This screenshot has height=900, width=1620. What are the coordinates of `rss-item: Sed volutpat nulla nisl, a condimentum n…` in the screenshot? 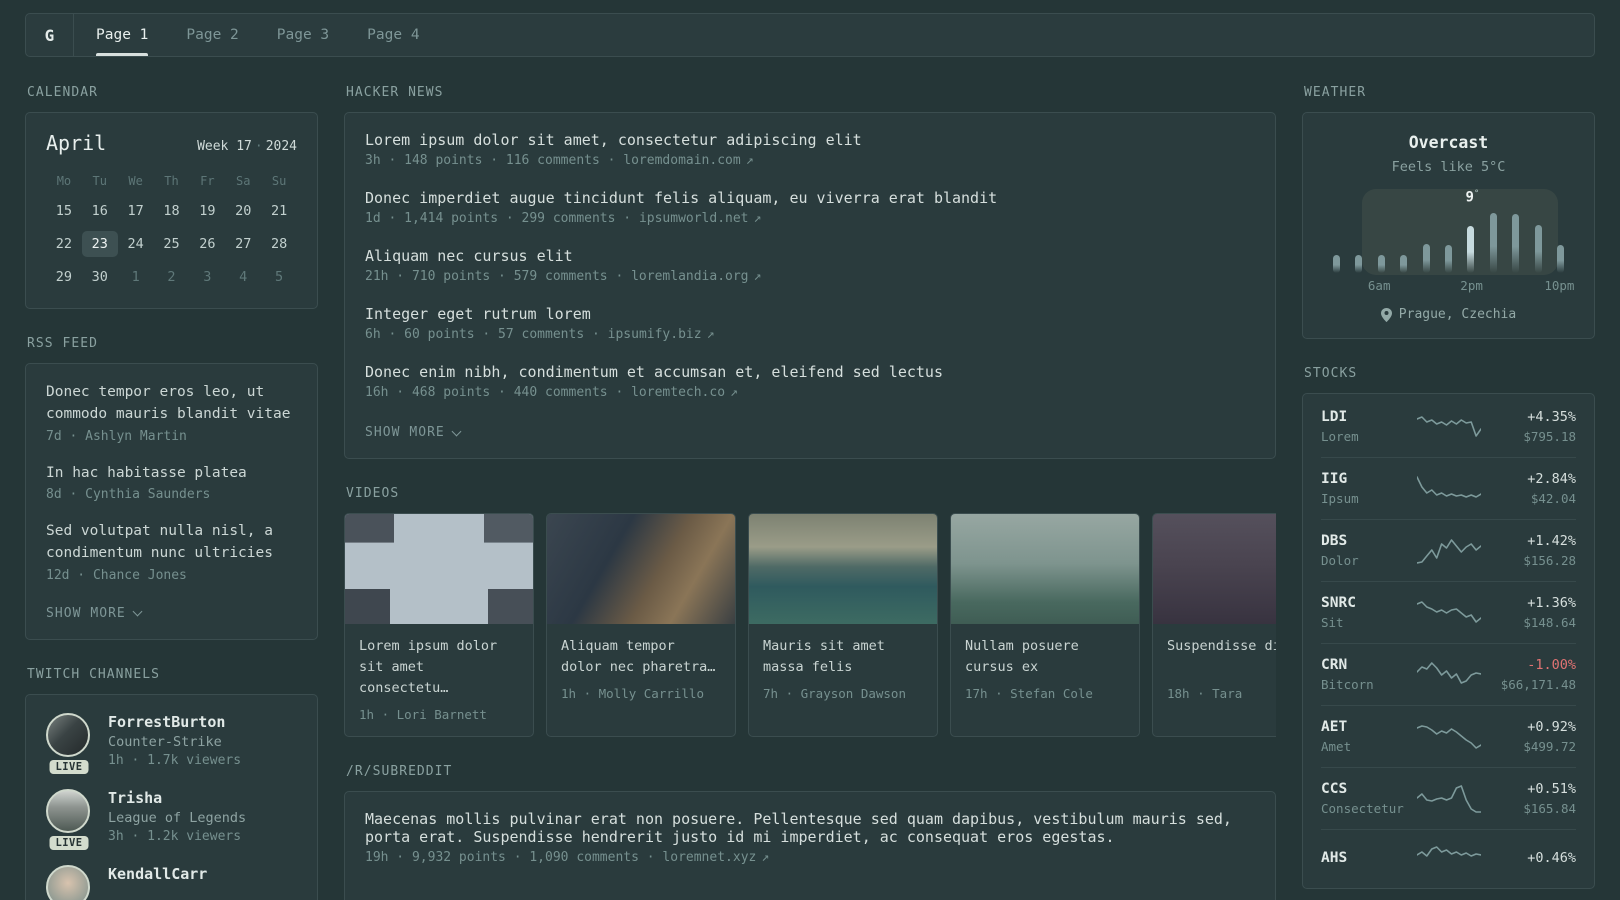 It's located at (171, 552).